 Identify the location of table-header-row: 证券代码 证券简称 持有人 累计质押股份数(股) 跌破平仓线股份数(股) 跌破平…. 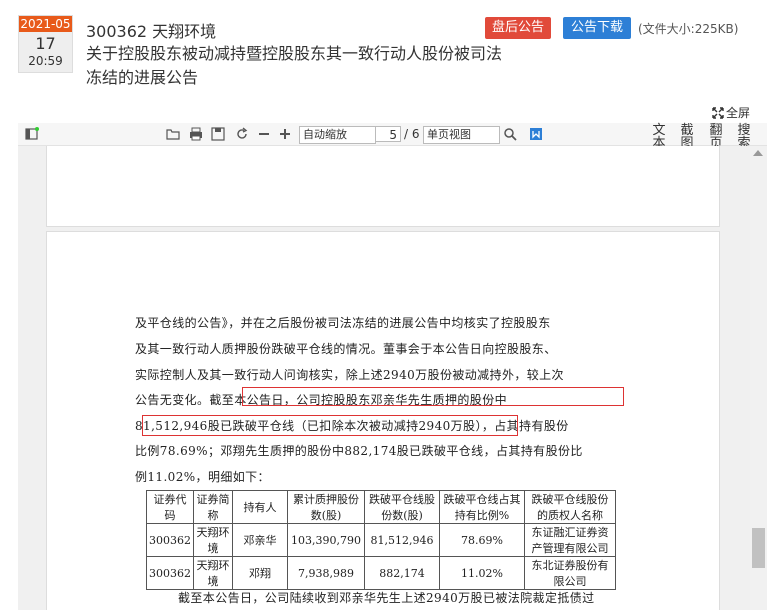
(381, 507).